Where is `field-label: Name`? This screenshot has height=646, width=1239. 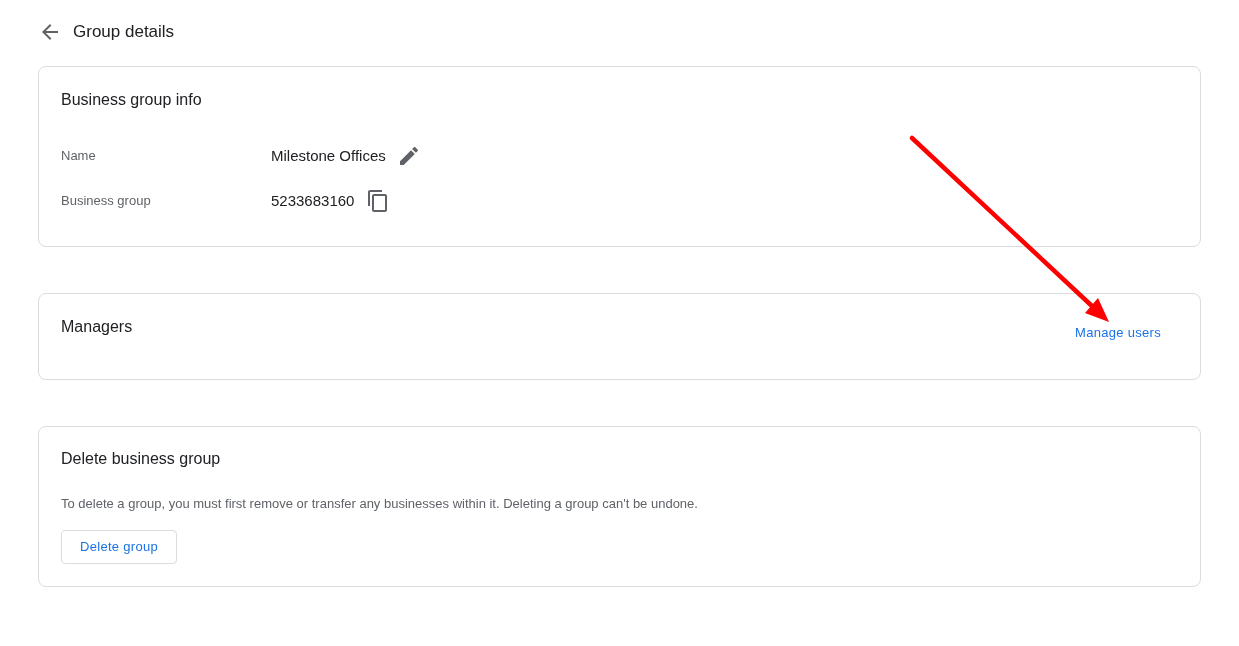 field-label: Name is located at coordinates (79, 155).